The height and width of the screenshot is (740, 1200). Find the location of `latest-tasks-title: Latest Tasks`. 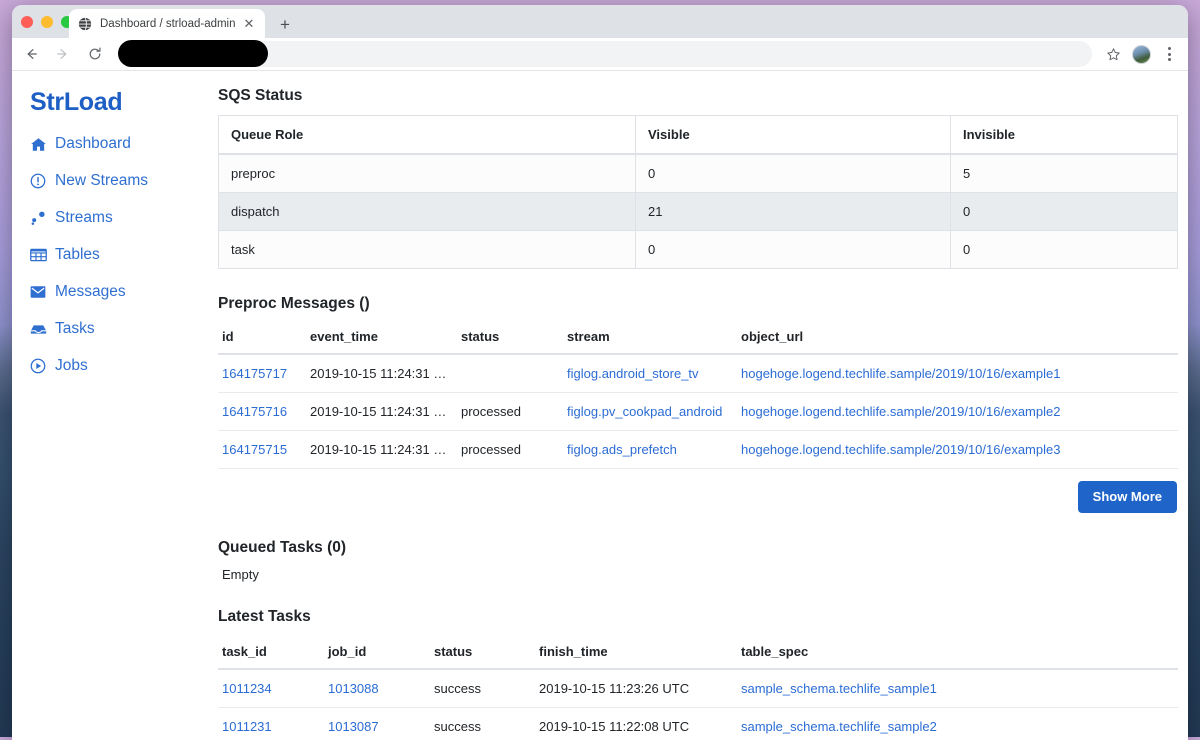

latest-tasks-title: Latest Tasks is located at coordinates (264, 617).